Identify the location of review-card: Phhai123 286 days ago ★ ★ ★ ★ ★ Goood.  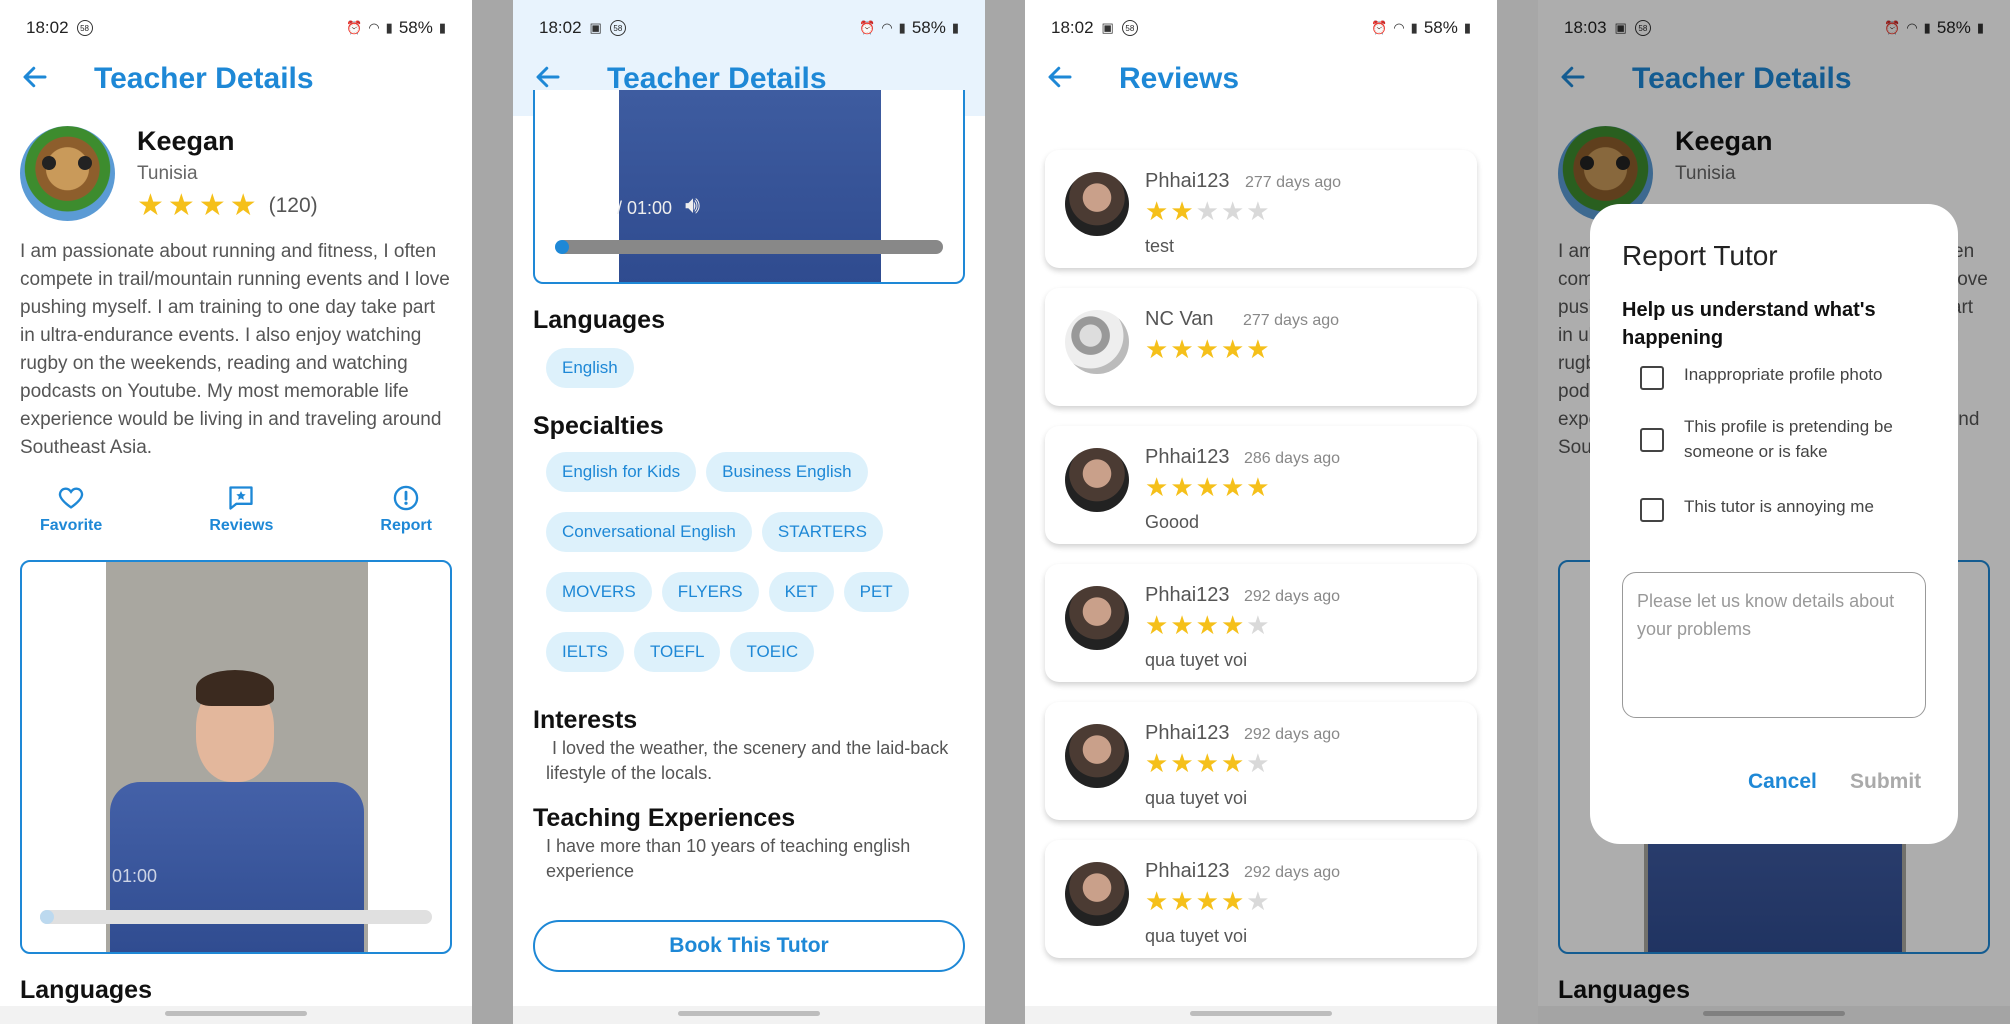
(1261, 485).